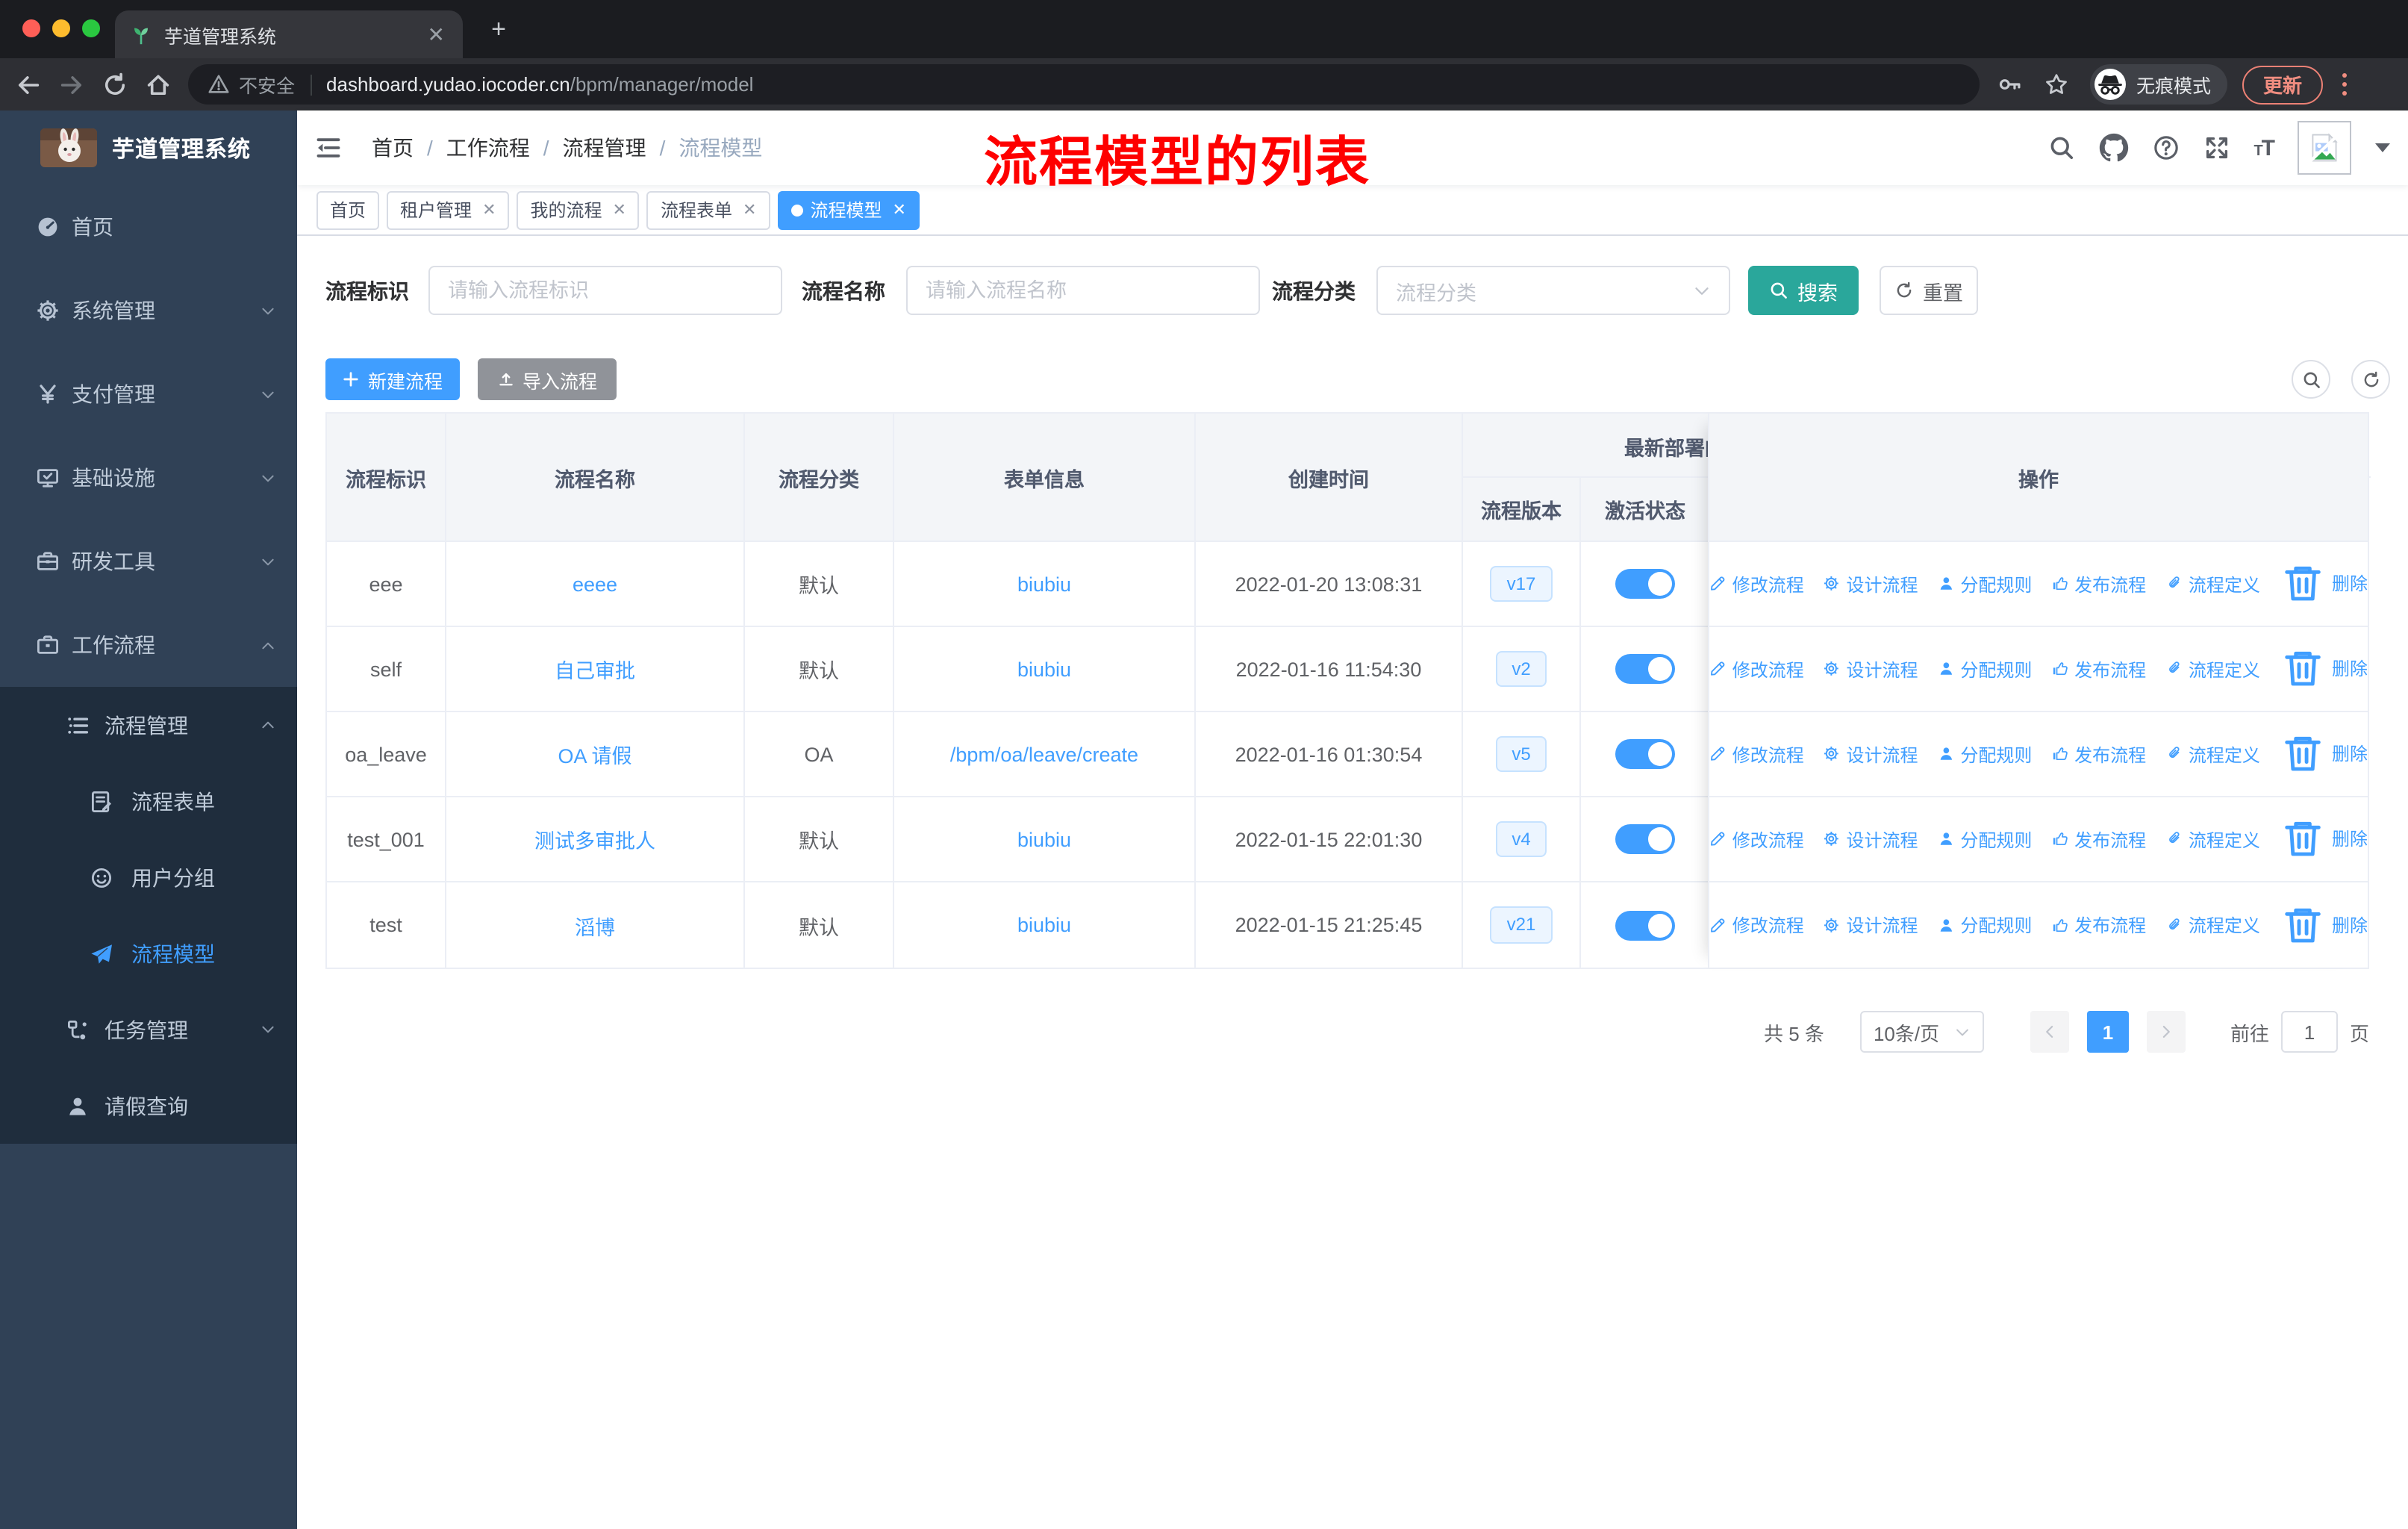  What do you see at coordinates (148, 1029) in the screenshot?
I see `sidebar-item-task-manage: 任务管理` at bounding box center [148, 1029].